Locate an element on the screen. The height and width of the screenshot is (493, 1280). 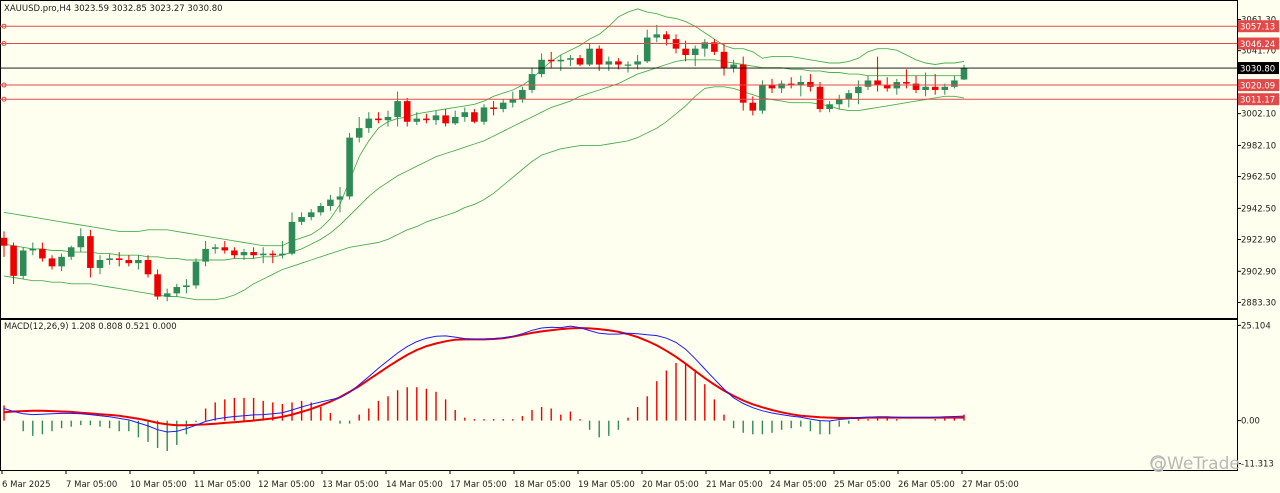
price-axis-label: 2902.90 is located at coordinates (1258, 272).